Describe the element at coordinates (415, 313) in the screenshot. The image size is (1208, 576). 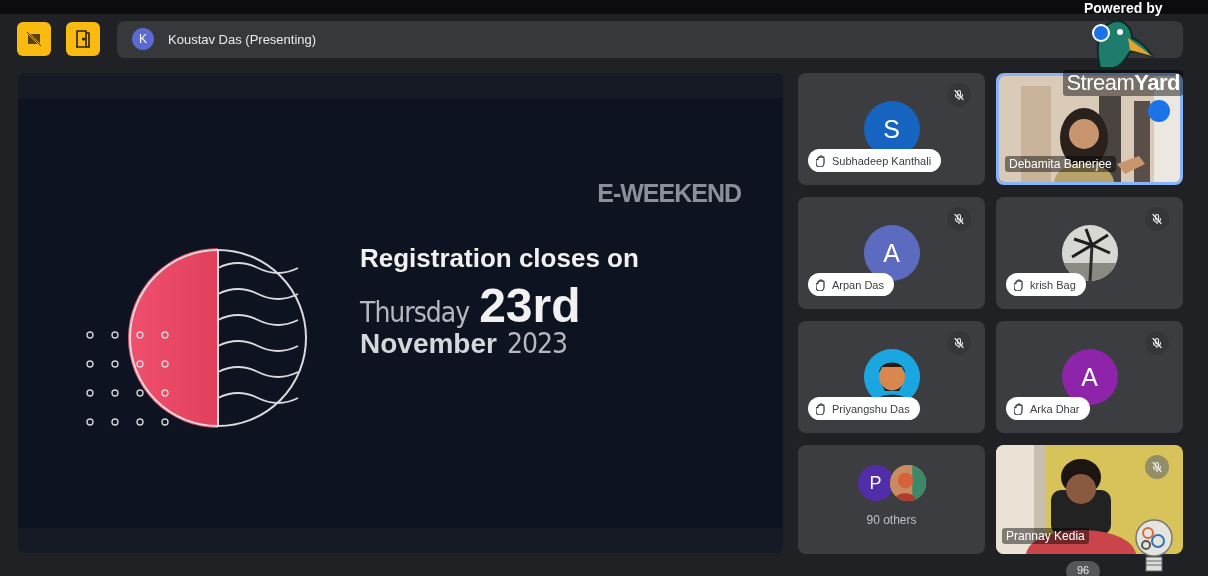
I see `weekday-text: Thursday` at that location.